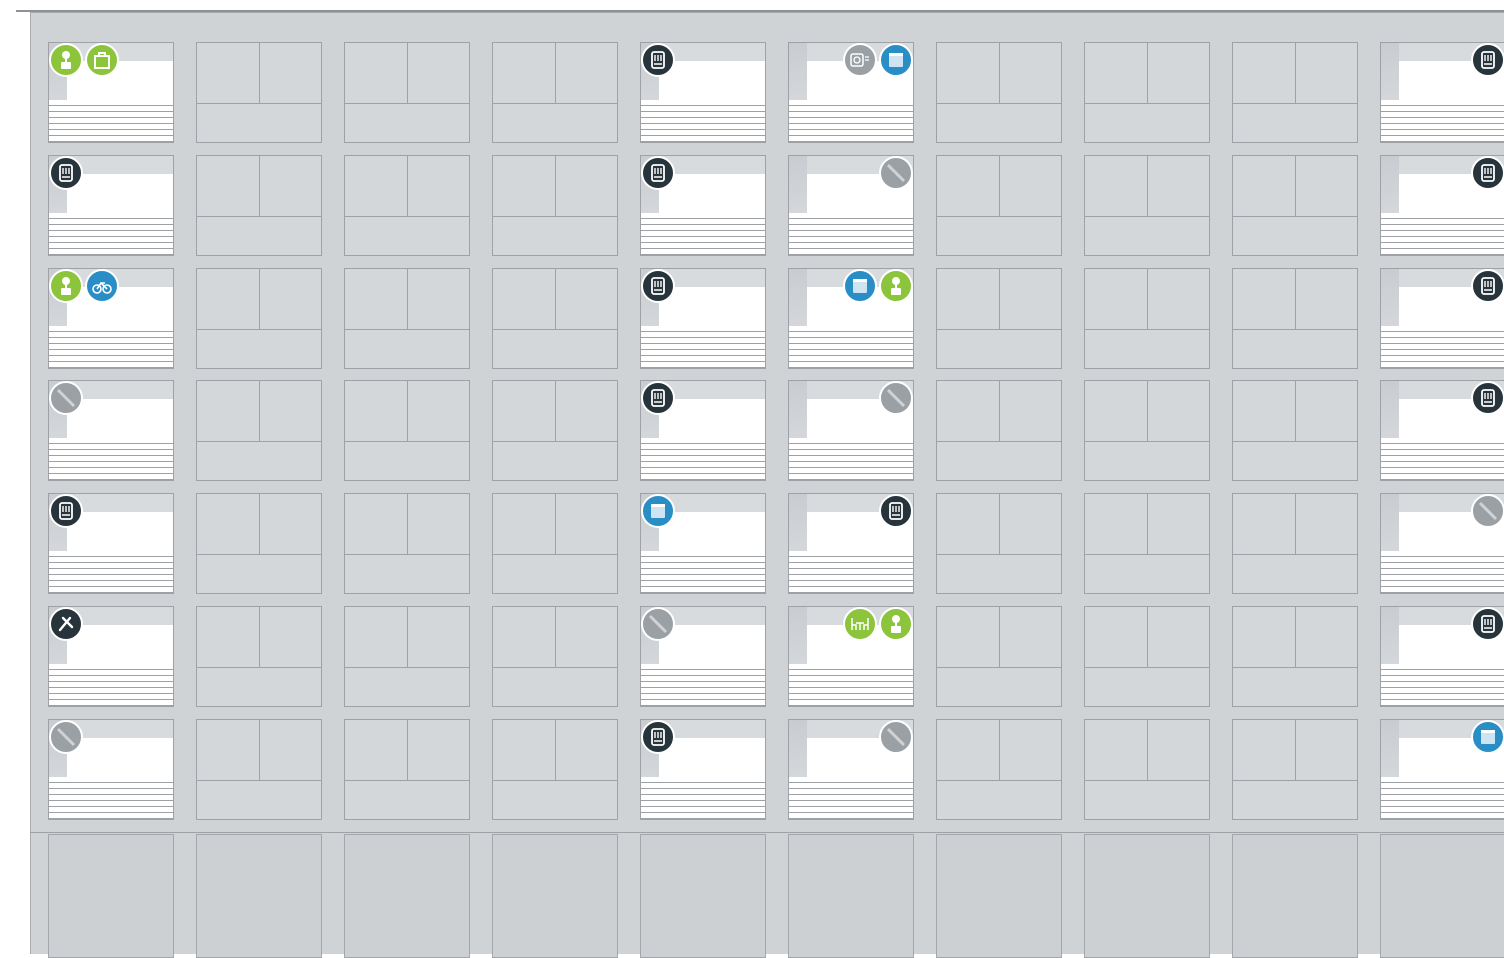 Image resolution: width=1504 pixels, height=958 pixels. Describe the element at coordinates (860, 60) in the screenshot. I see `kitchen-icon` at that location.